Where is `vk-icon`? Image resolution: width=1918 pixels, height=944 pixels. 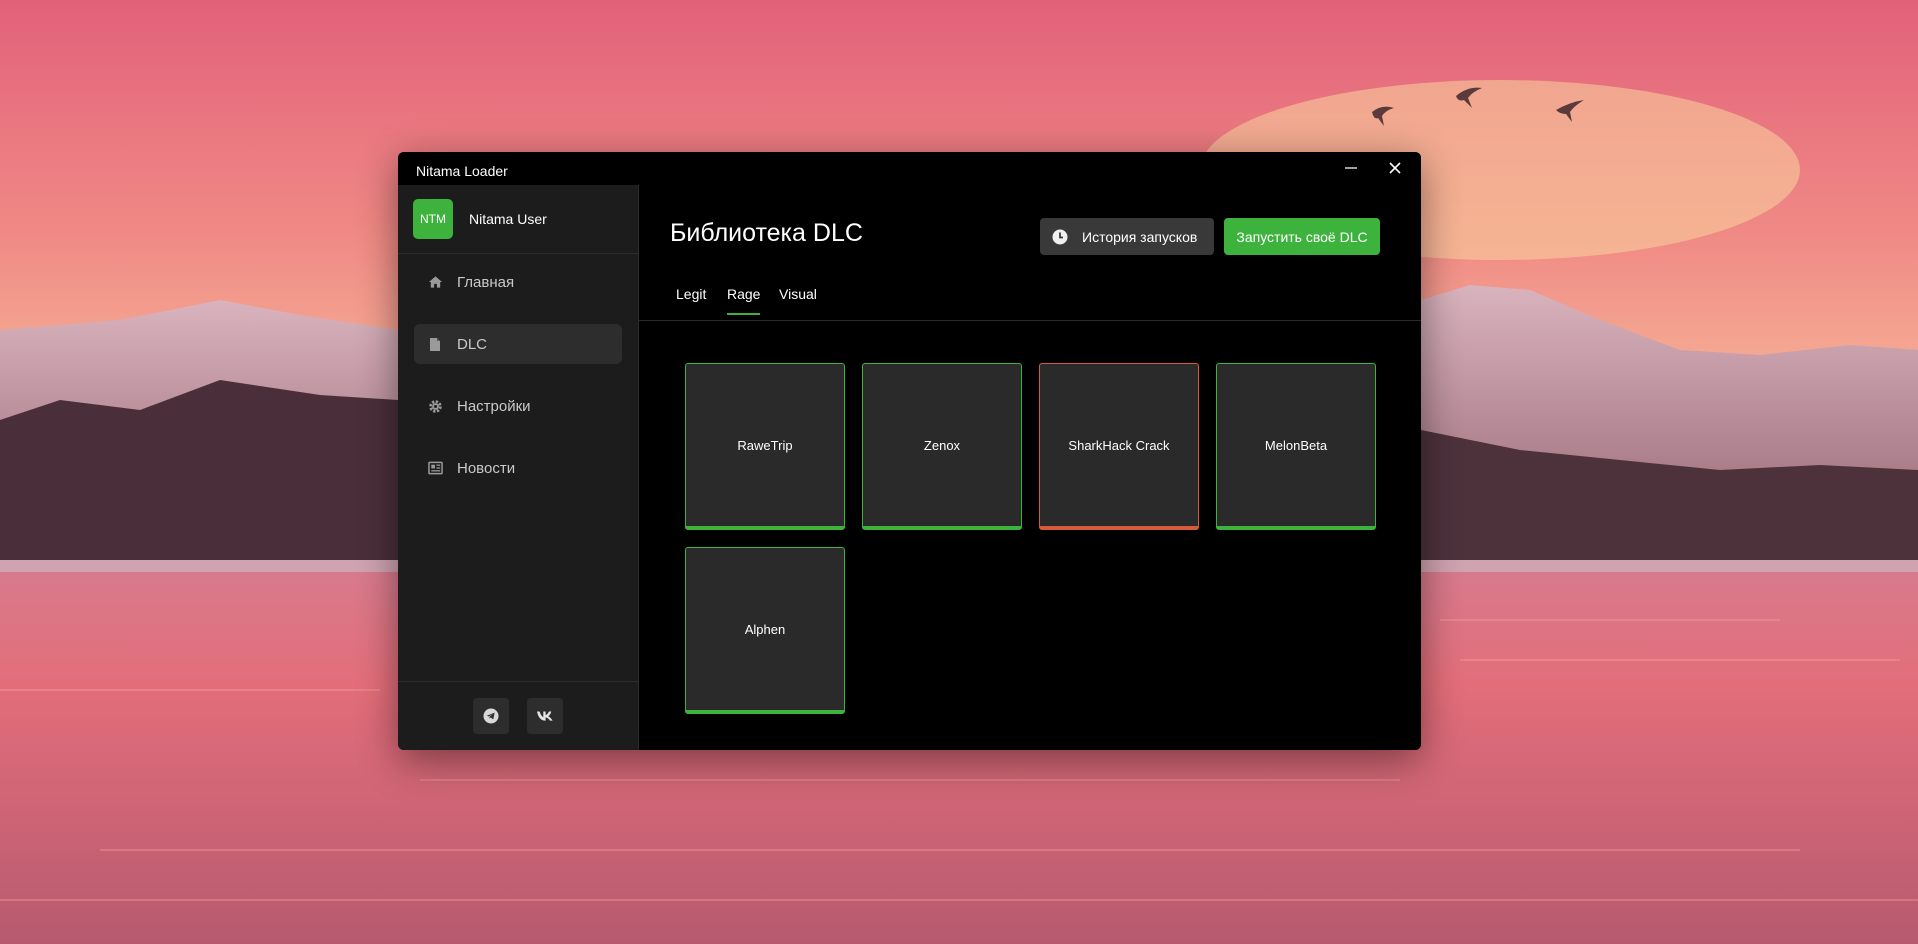 vk-icon is located at coordinates (545, 716).